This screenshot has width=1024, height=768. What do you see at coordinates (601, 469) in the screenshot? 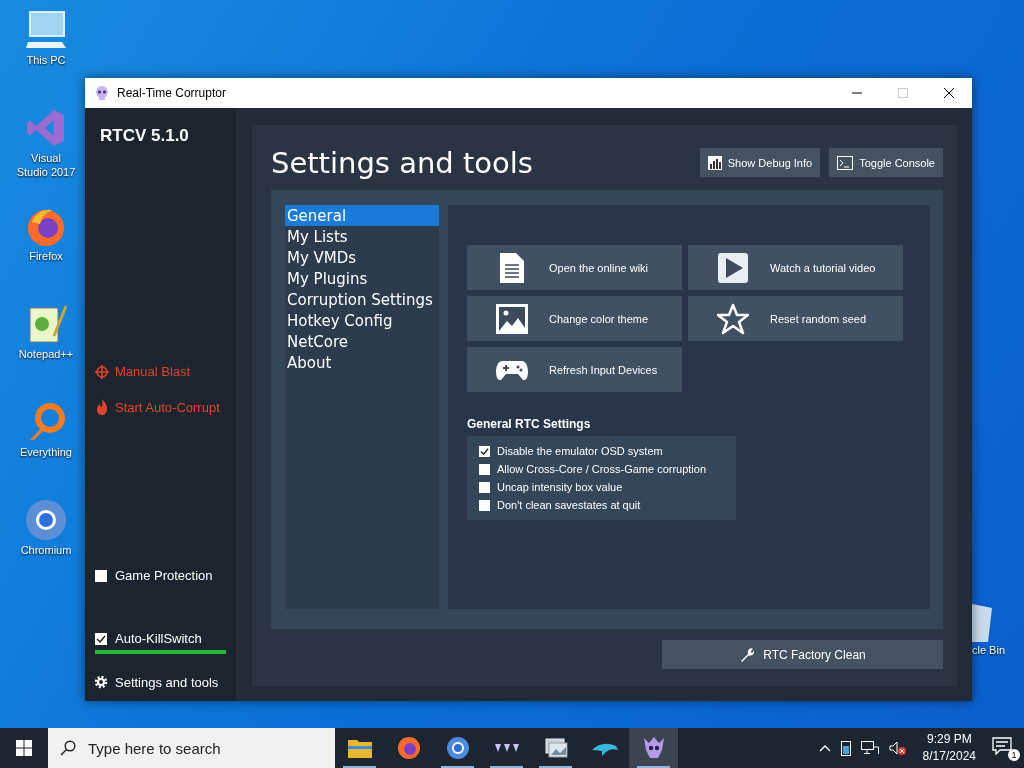
I see `option-checkbox: Allow Cross-Core / Cross-Game corruption` at bounding box center [601, 469].